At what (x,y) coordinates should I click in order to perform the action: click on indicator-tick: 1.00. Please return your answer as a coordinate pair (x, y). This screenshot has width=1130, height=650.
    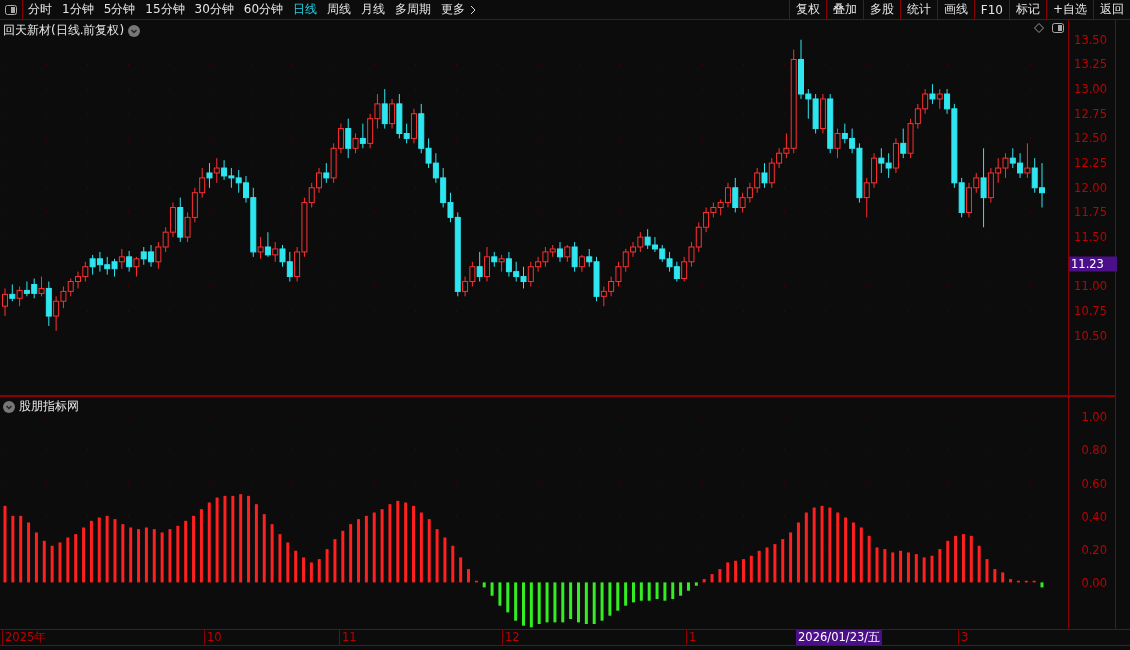
    Looking at the image, I should click on (1094, 416).